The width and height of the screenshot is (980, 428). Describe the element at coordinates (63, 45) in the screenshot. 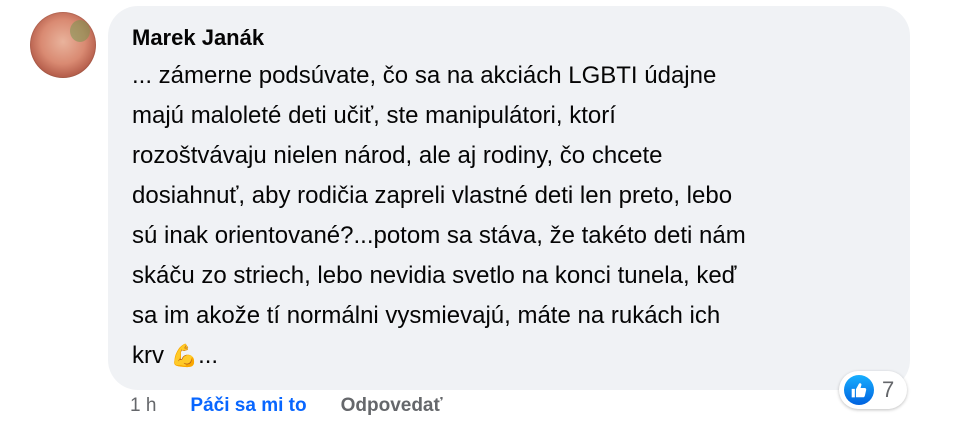

I see `author-avatar` at that location.